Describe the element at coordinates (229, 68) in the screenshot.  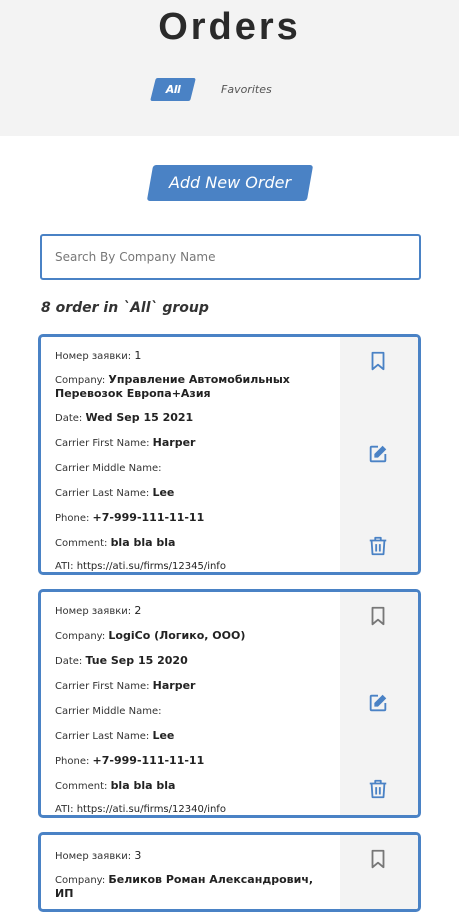
I see `page-header: Orders All Favorites` at that location.